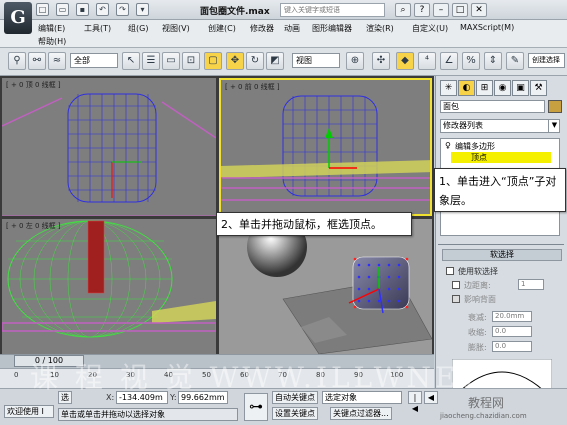 This screenshot has width=567, height=425. Describe the element at coordinates (94, 60) in the screenshot. I see `selection-filter-select: 全部` at that location.